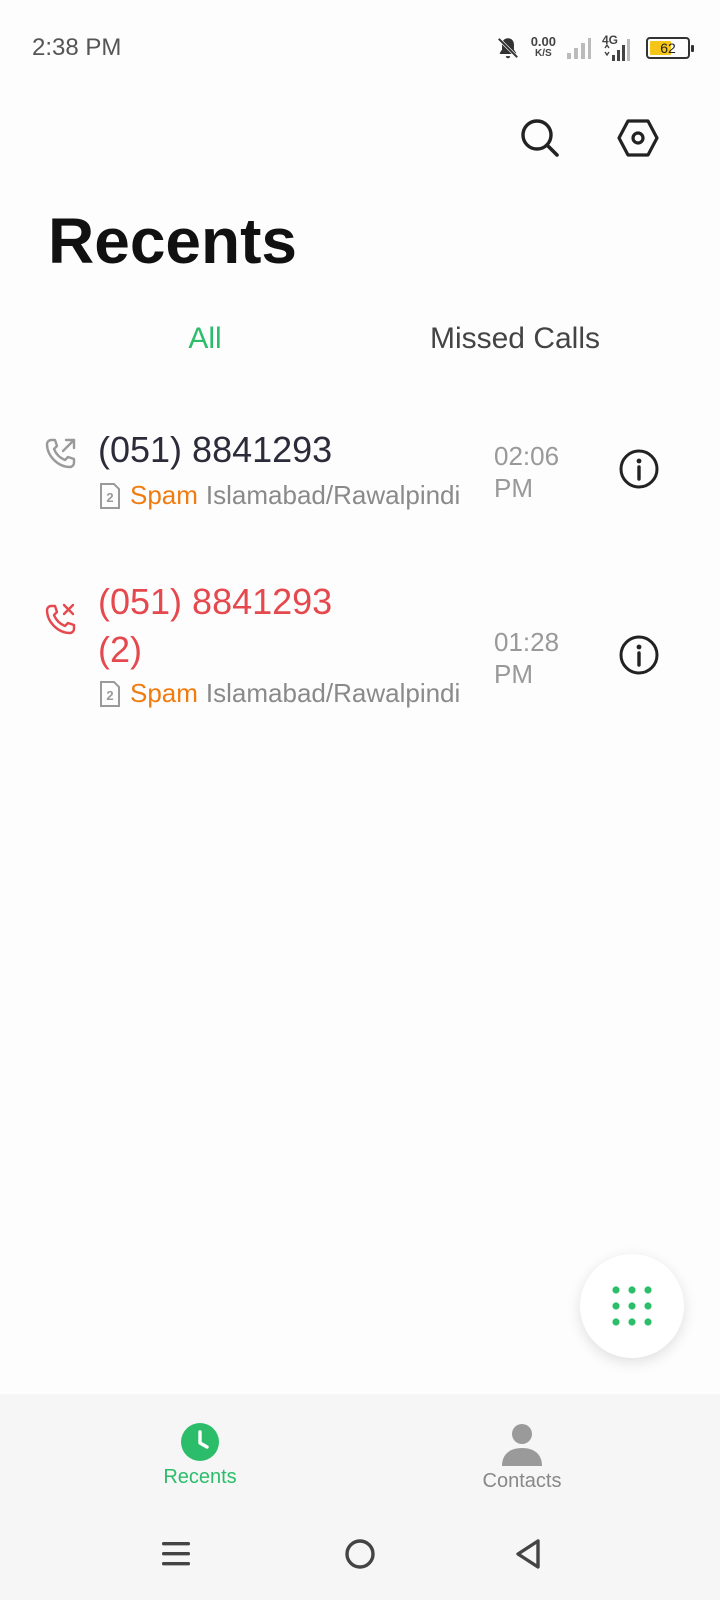 This screenshot has height=1600, width=720. I want to click on page-title: Recents, so click(172, 241).